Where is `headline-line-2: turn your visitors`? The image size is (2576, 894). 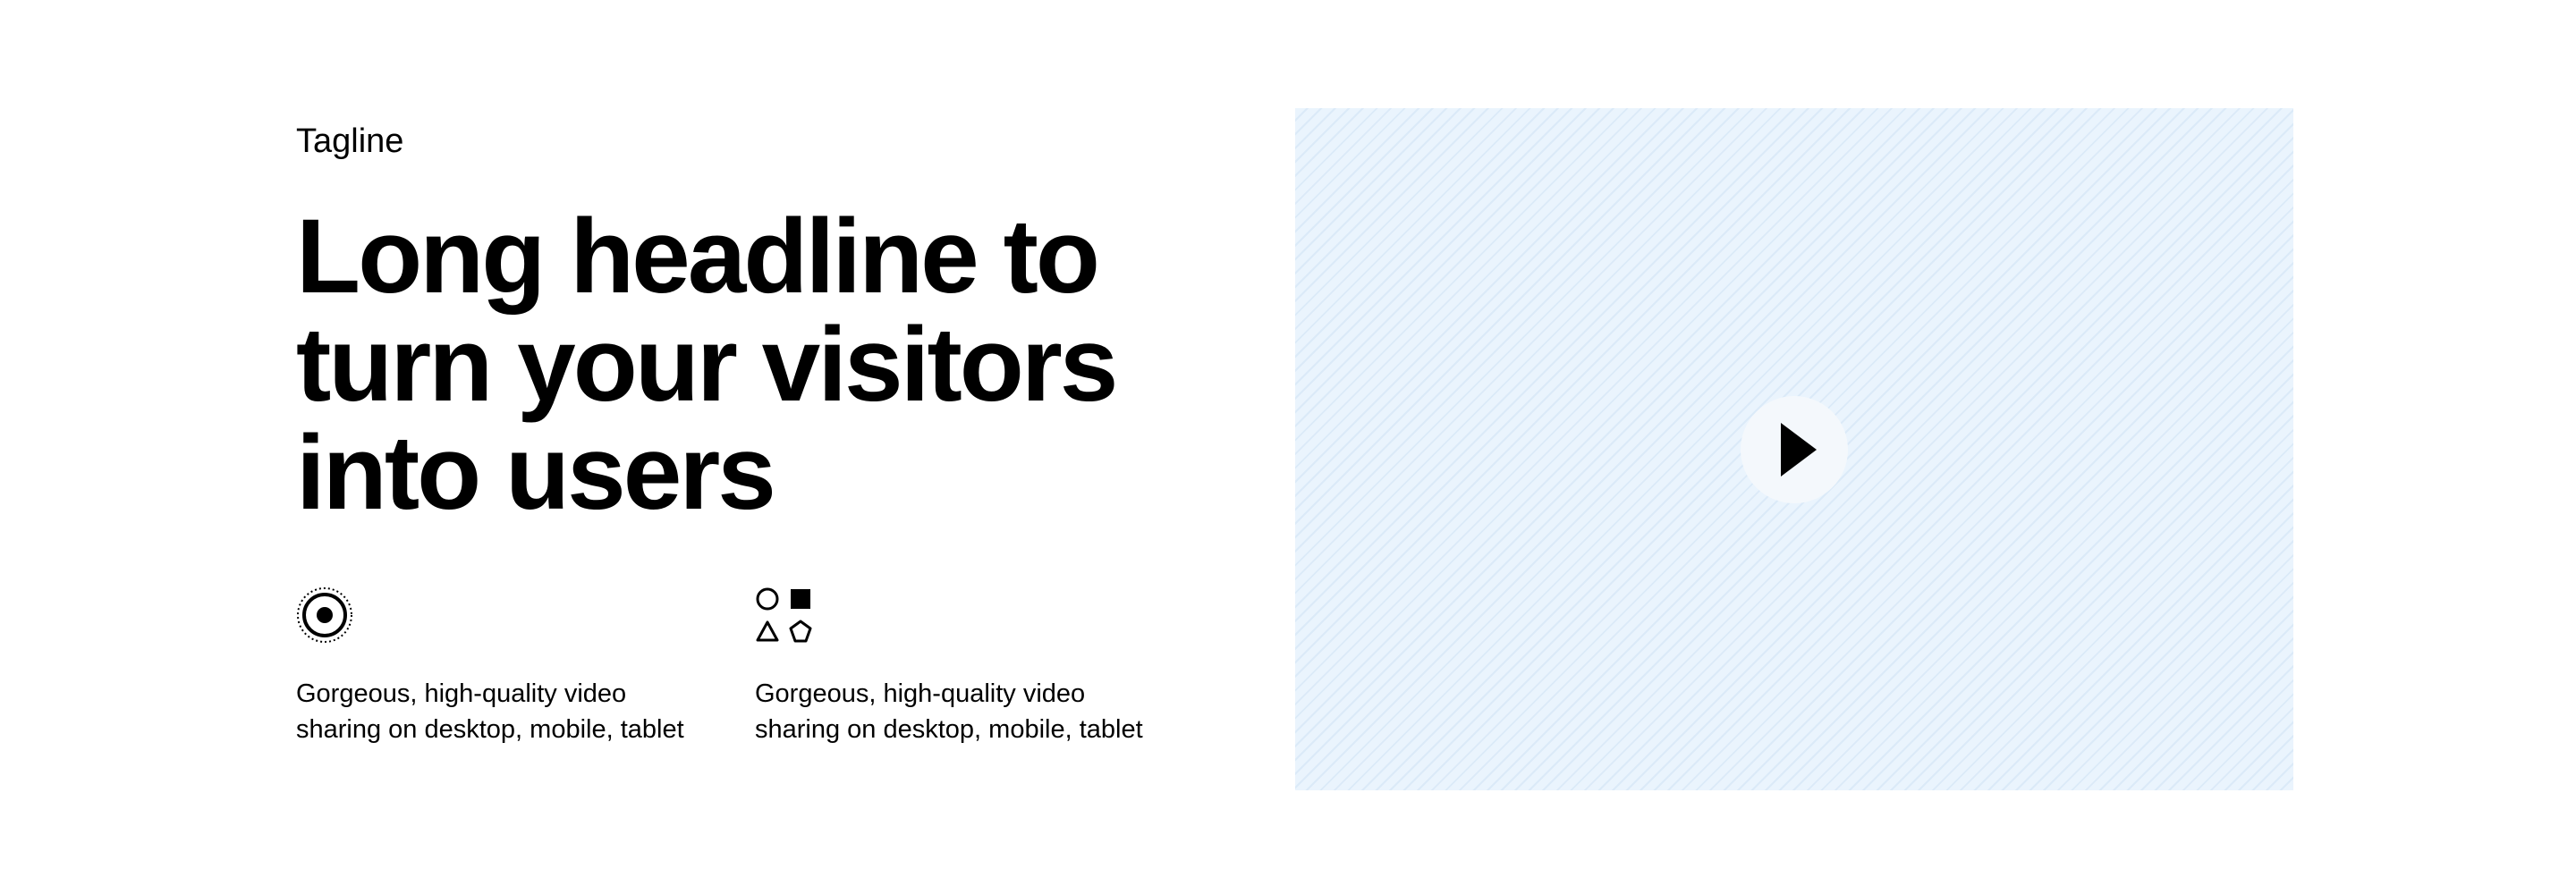
headline-line-2: turn your visitors is located at coordinates (707, 365).